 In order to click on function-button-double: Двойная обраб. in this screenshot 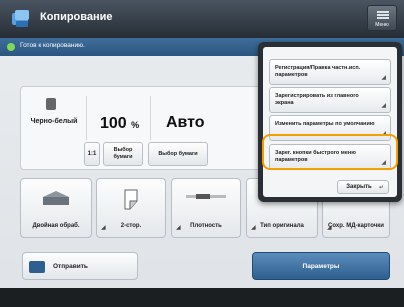, I will do `click(56, 208)`.